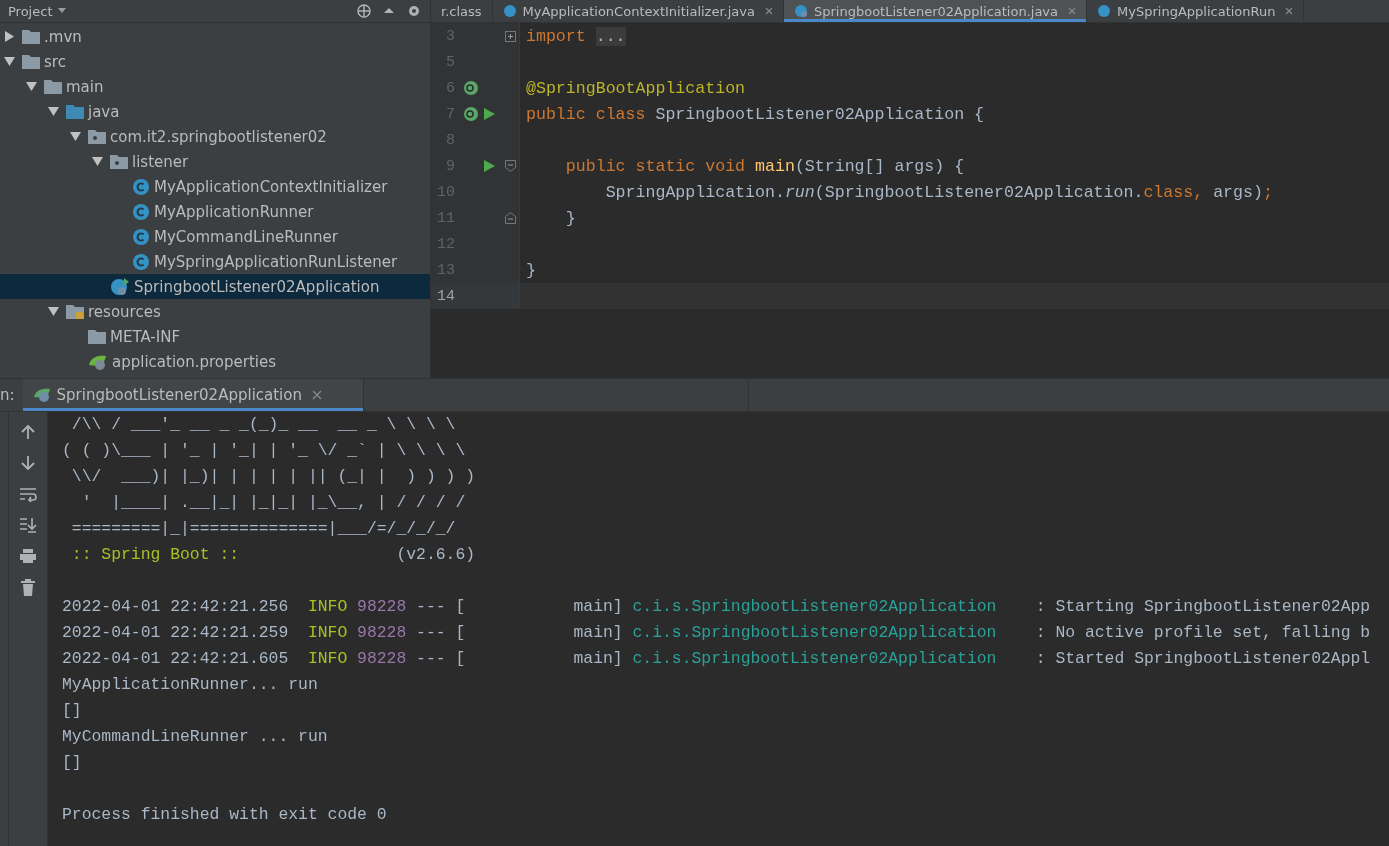 The image size is (1389, 846). I want to click on resources-folder-icon, so click(75, 311).